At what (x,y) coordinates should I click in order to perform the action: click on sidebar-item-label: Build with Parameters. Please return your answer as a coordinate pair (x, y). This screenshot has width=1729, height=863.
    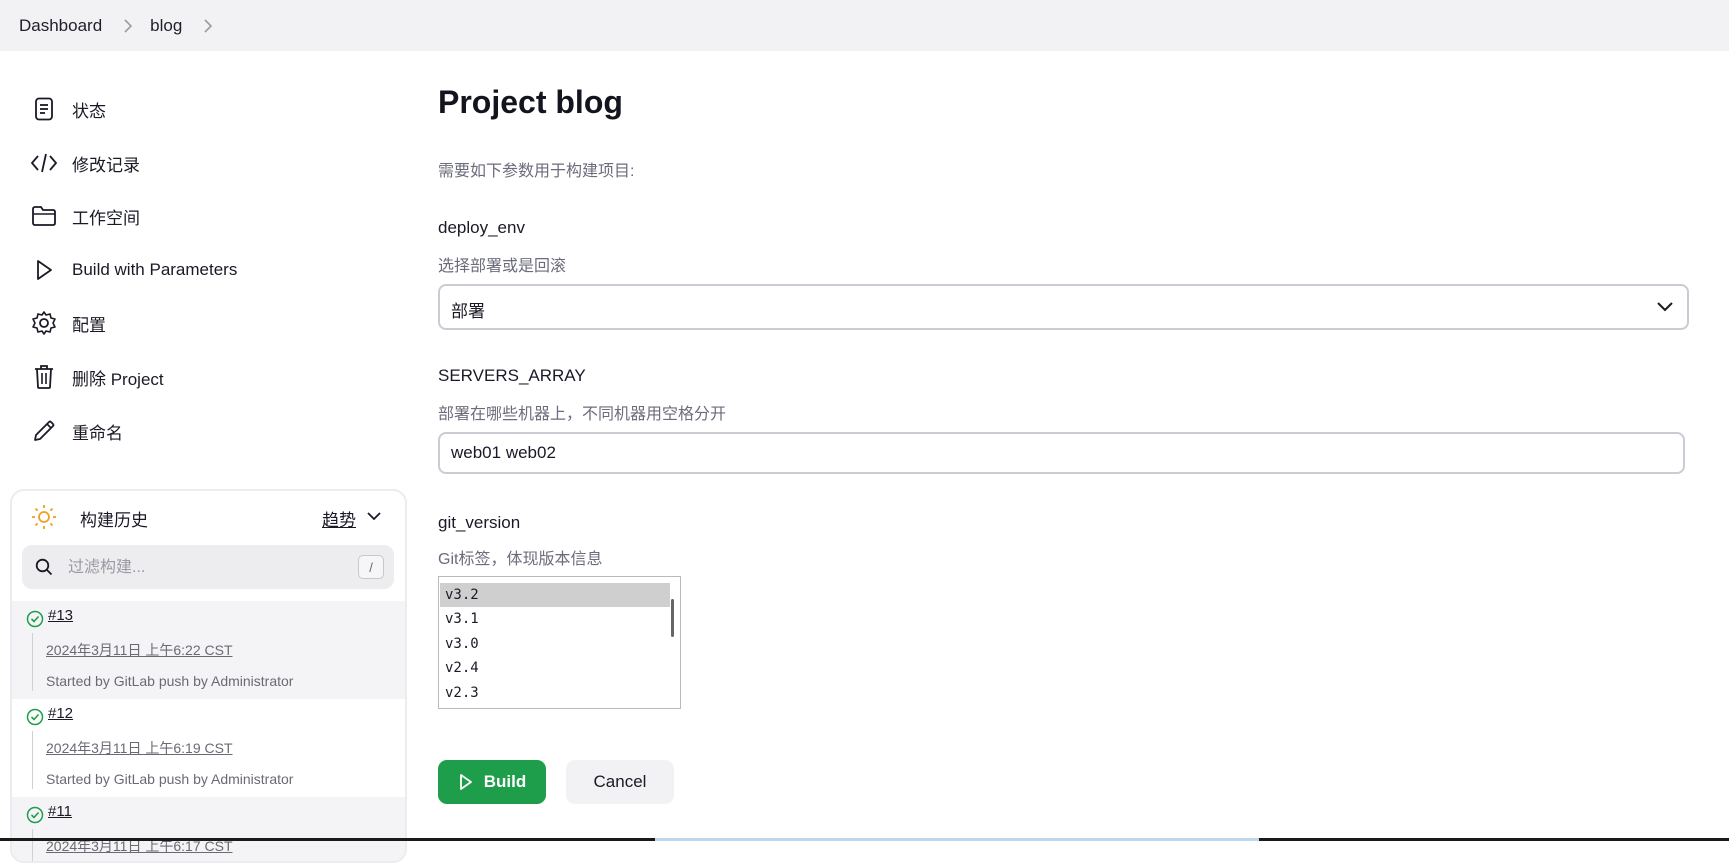
    Looking at the image, I should click on (155, 269).